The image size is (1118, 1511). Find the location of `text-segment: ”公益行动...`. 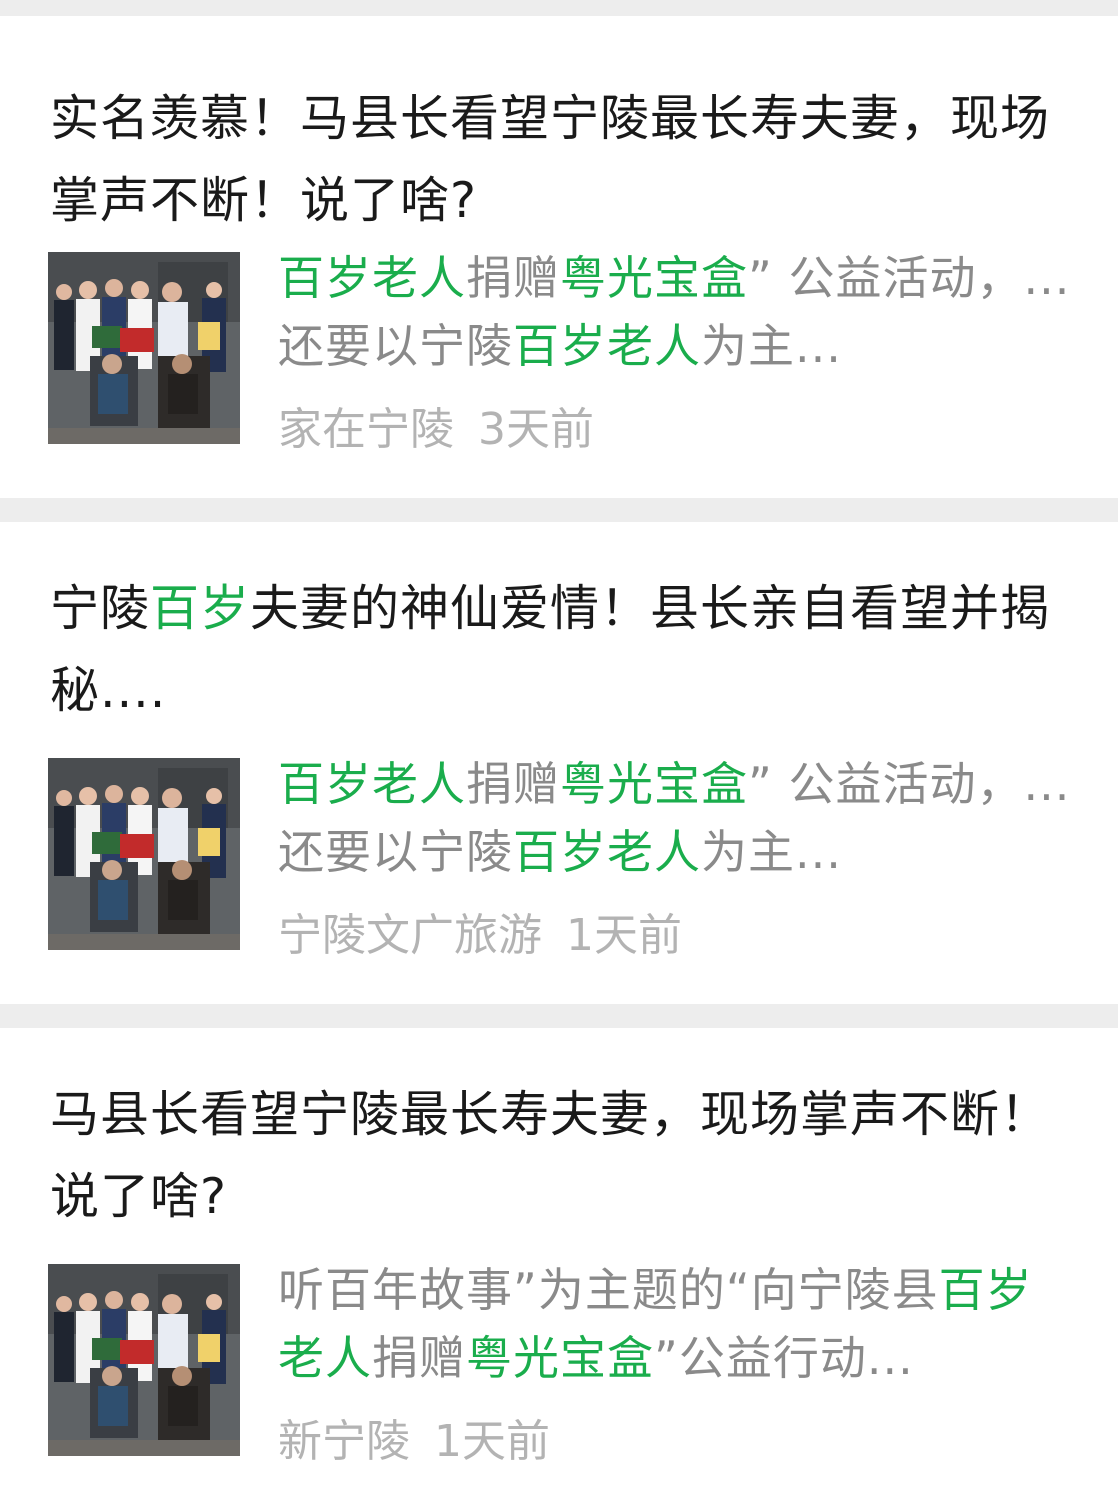

text-segment: ”公益行动... is located at coordinates (784, 1358).